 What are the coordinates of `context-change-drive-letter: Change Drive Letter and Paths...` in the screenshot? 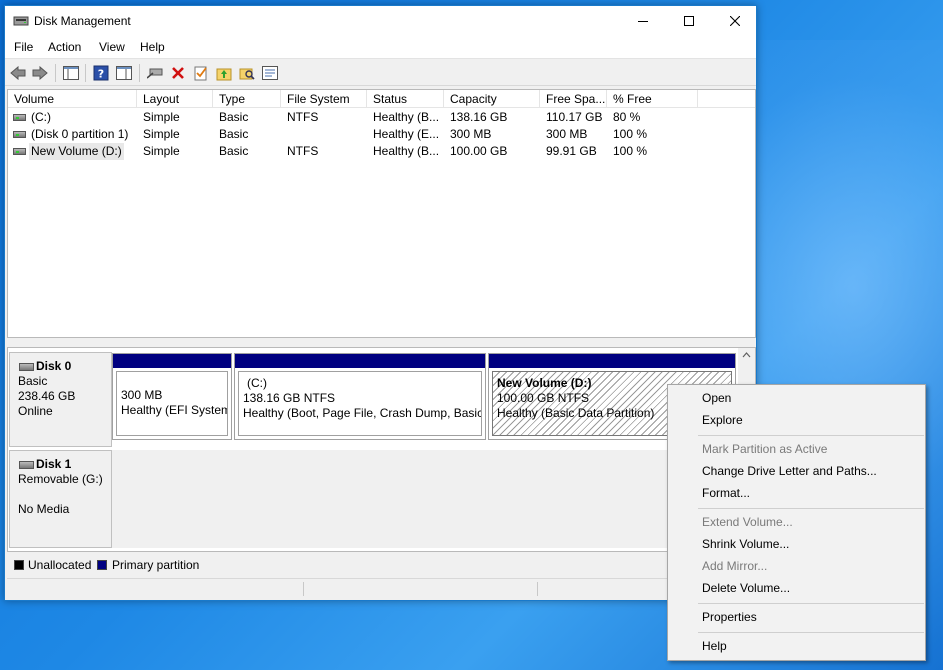 It's located at (789, 471).